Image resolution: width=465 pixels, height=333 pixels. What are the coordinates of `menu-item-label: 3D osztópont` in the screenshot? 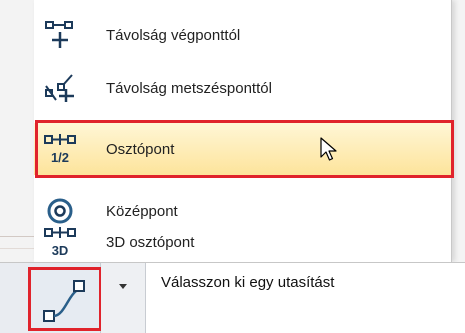 It's located at (150, 242).